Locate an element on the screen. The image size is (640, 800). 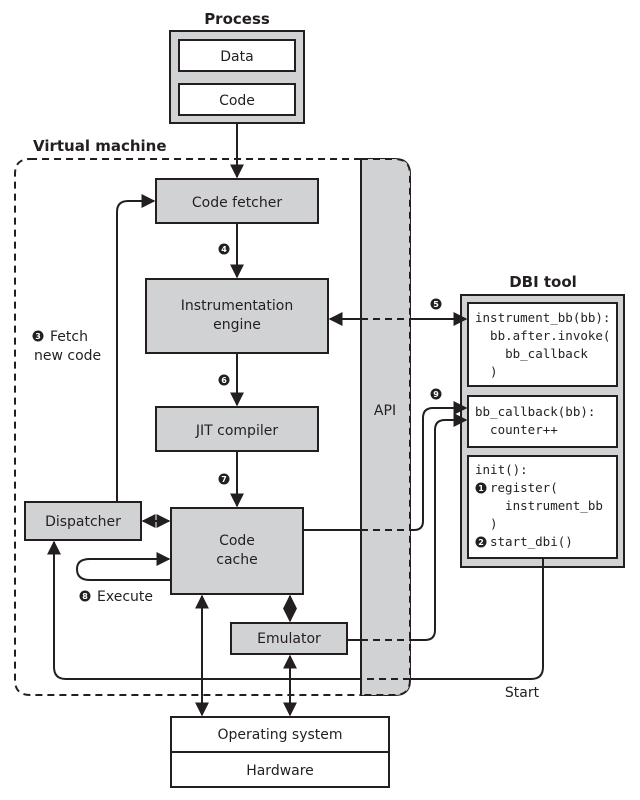
code-cache-label-1: Code is located at coordinates (237, 541).